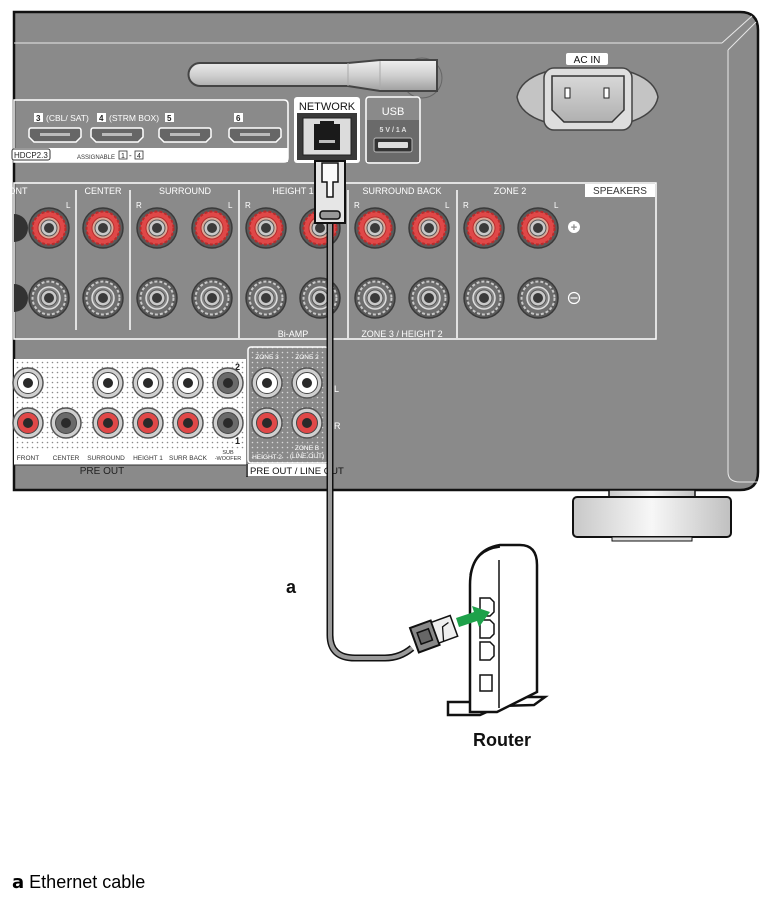  What do you see at coordinates (15, 191) in the screenshot?
I see `speaker-group-label: RONT` at bounding box center [15, 191].